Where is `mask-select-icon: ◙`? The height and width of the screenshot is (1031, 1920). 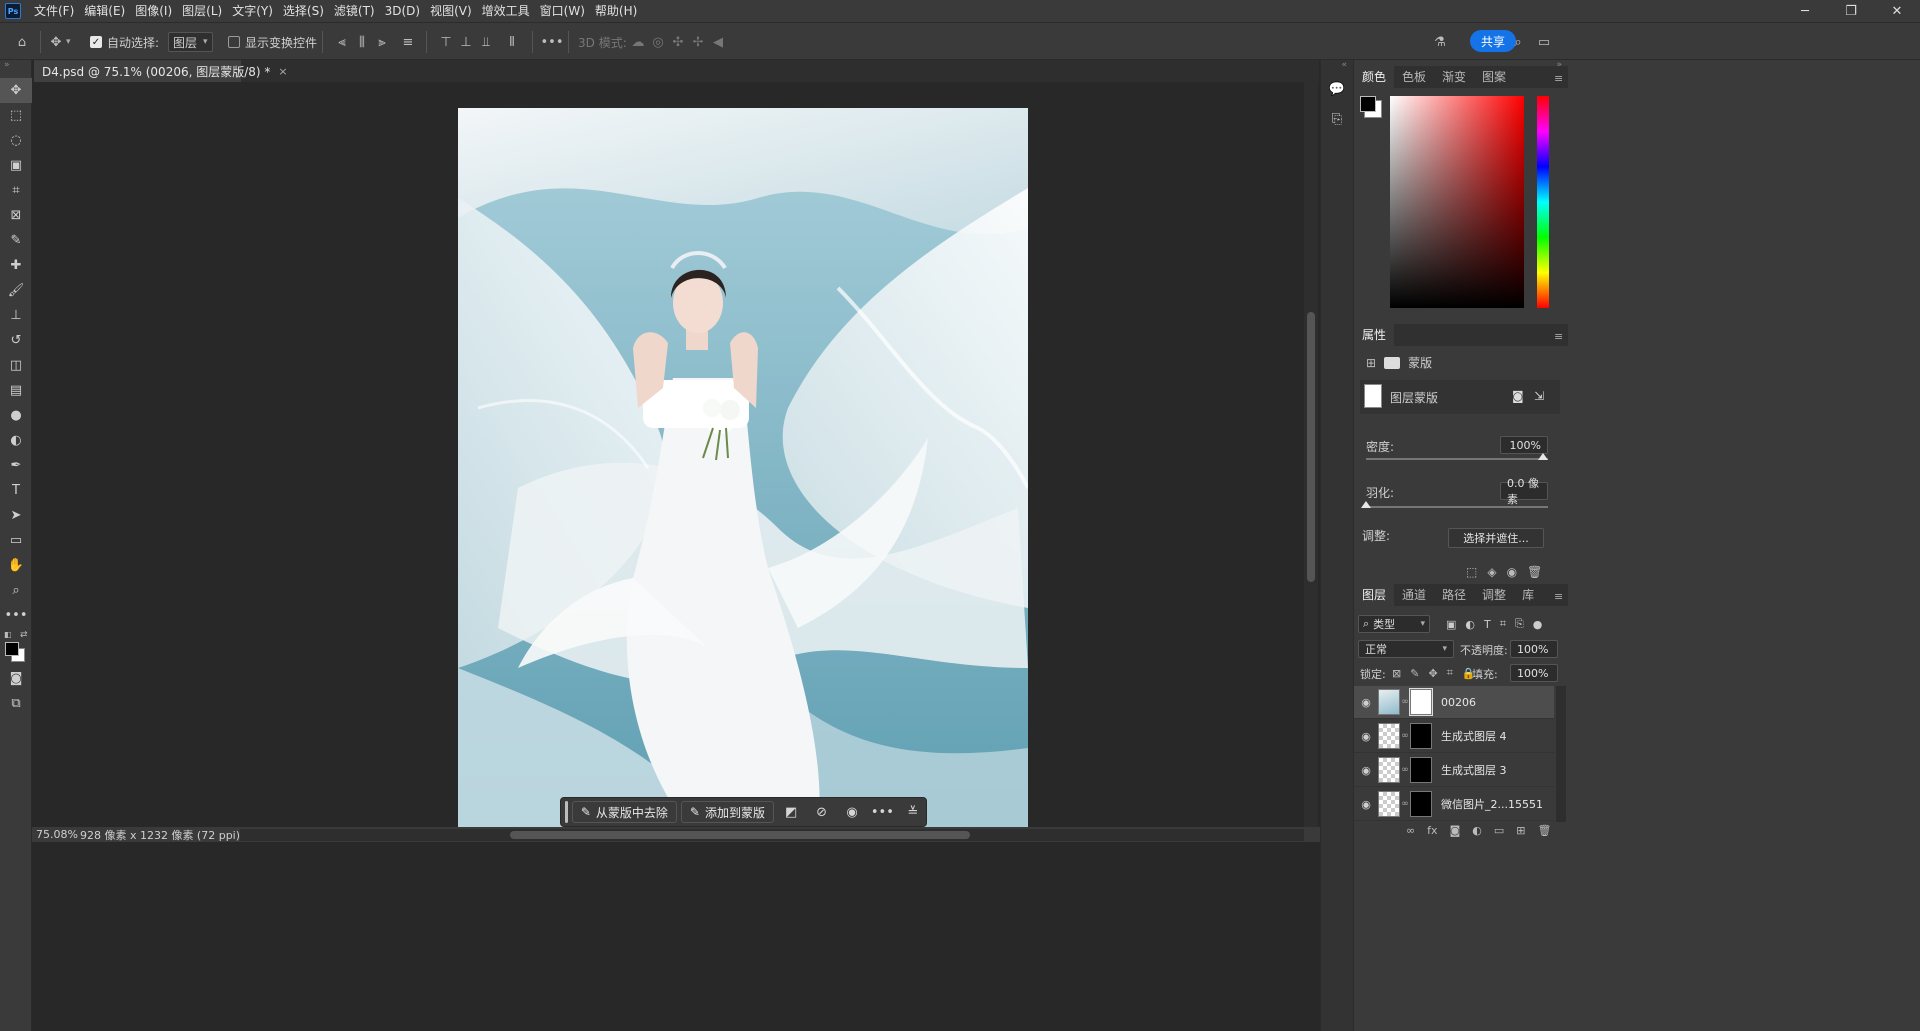
mask-select-icon: ◙ is located at coordinates (1518, 396).